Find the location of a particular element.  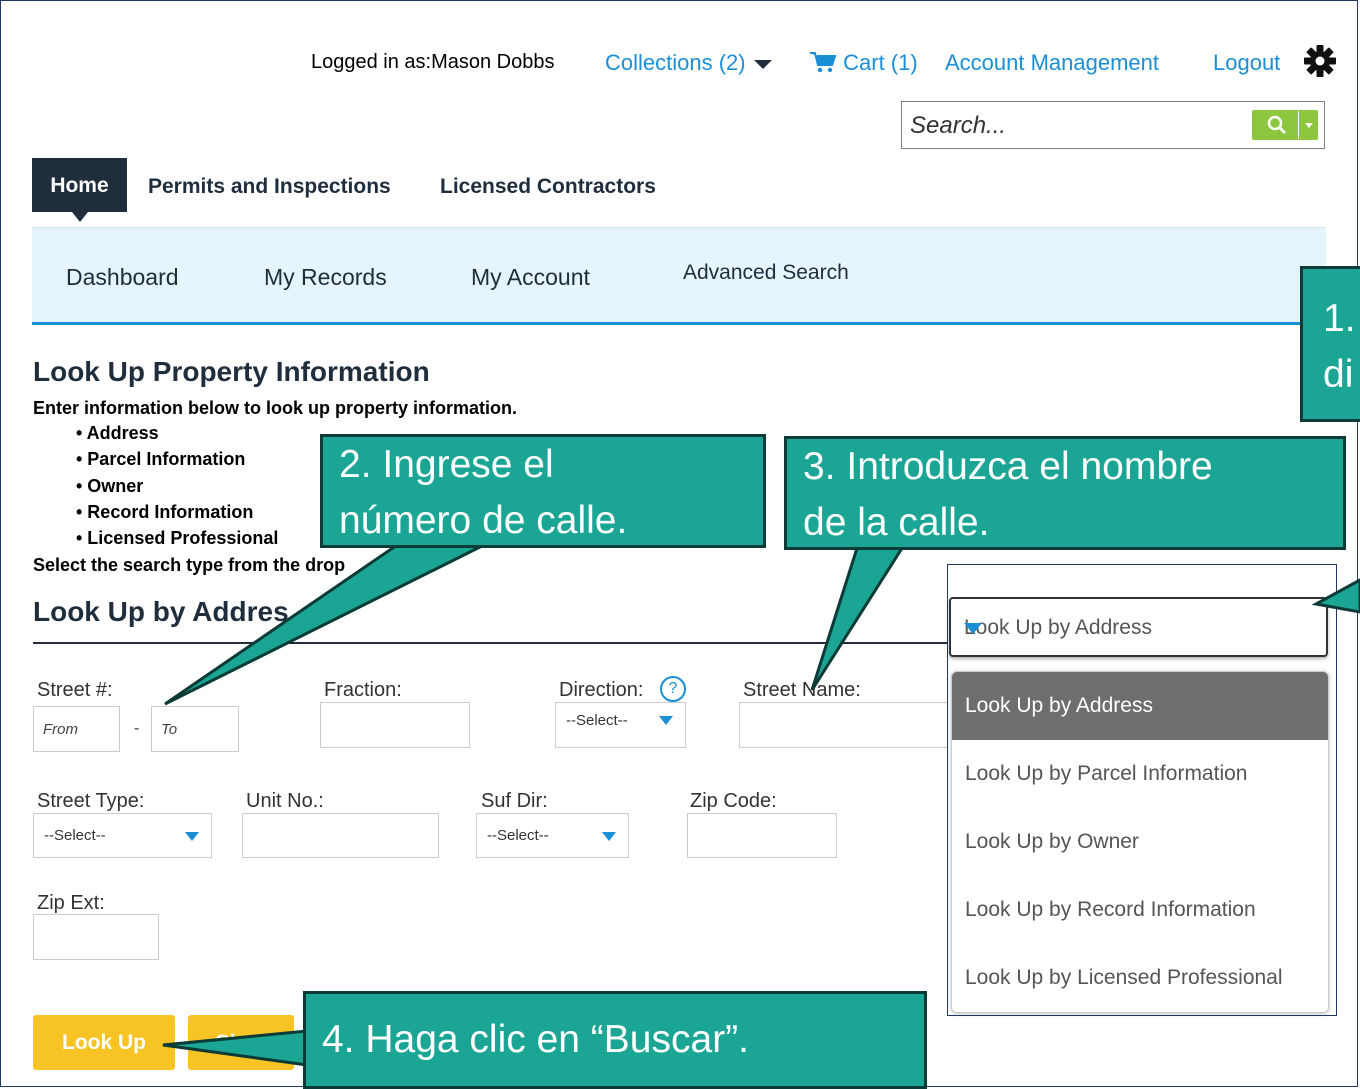

street-type-select-value: --Select-- is located at coordinates (75, 835).